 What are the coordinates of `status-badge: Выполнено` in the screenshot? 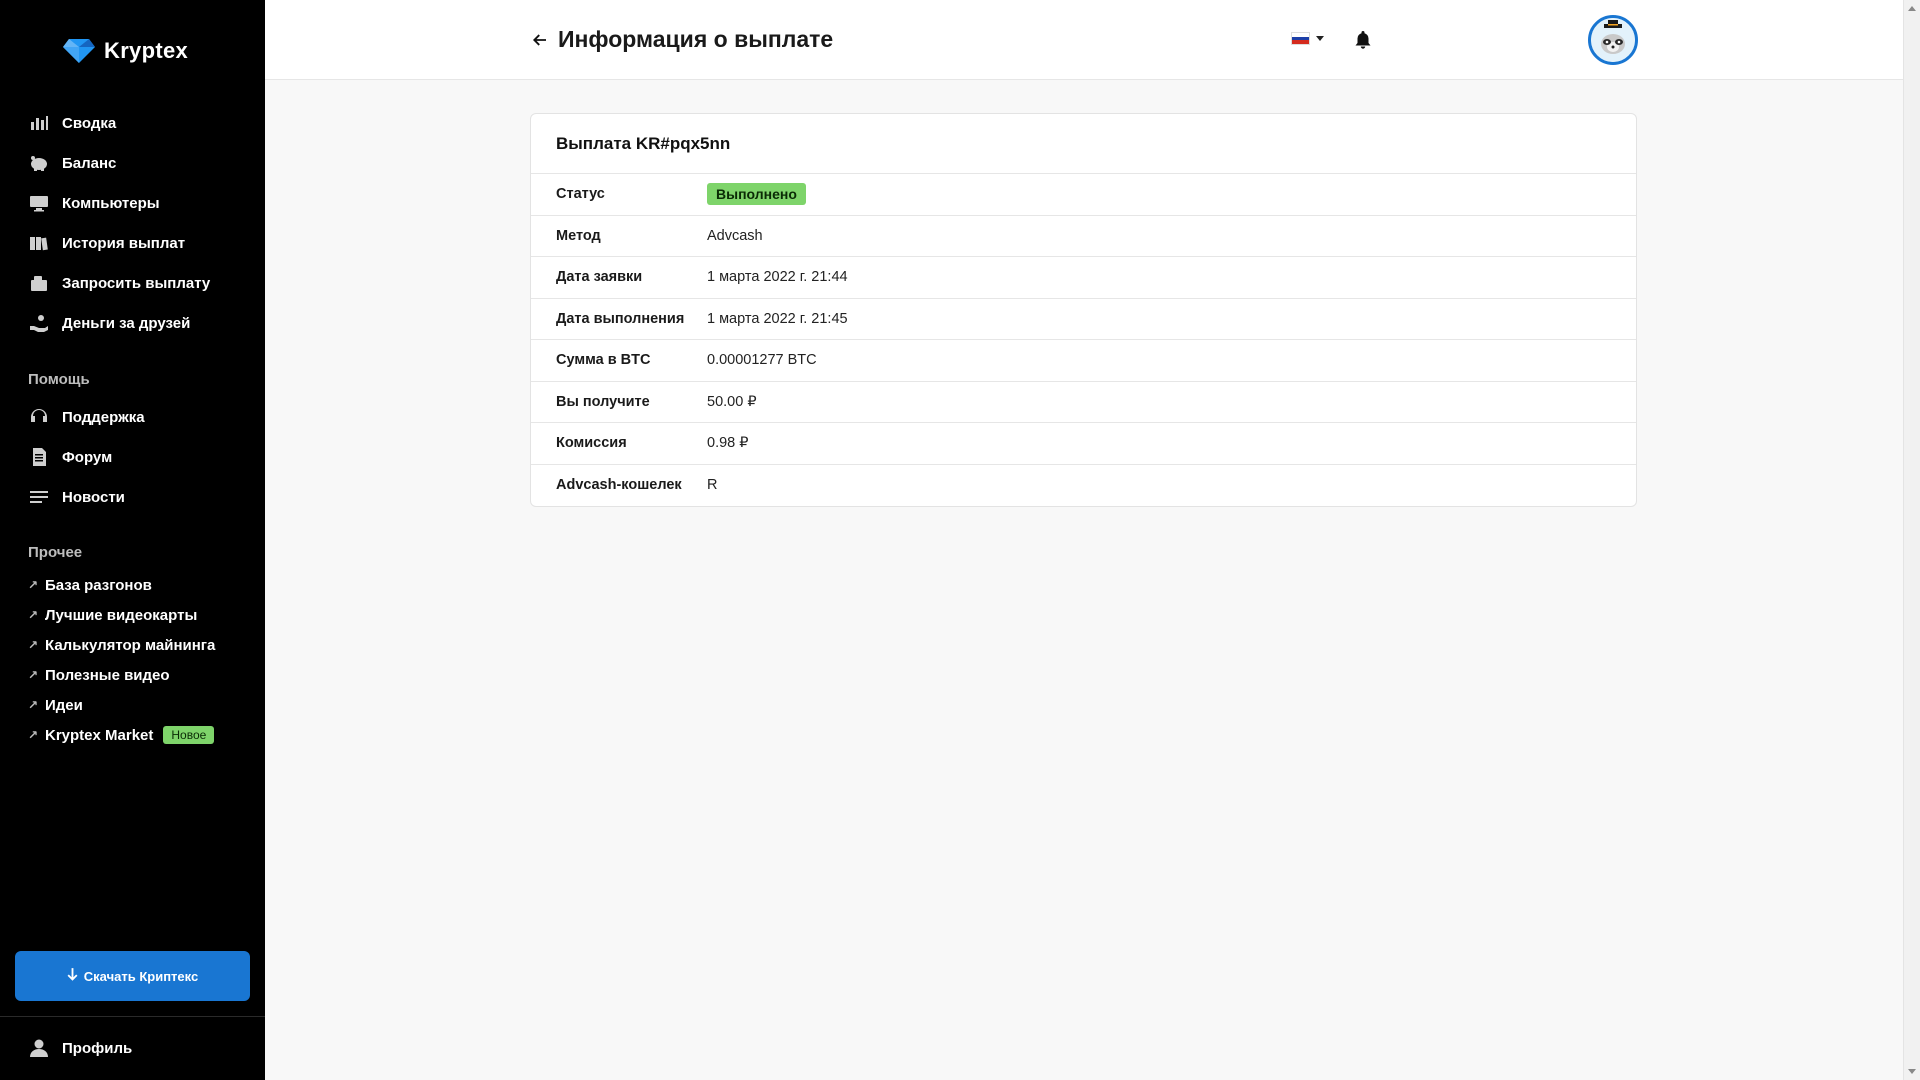 It's located at (756, 193).